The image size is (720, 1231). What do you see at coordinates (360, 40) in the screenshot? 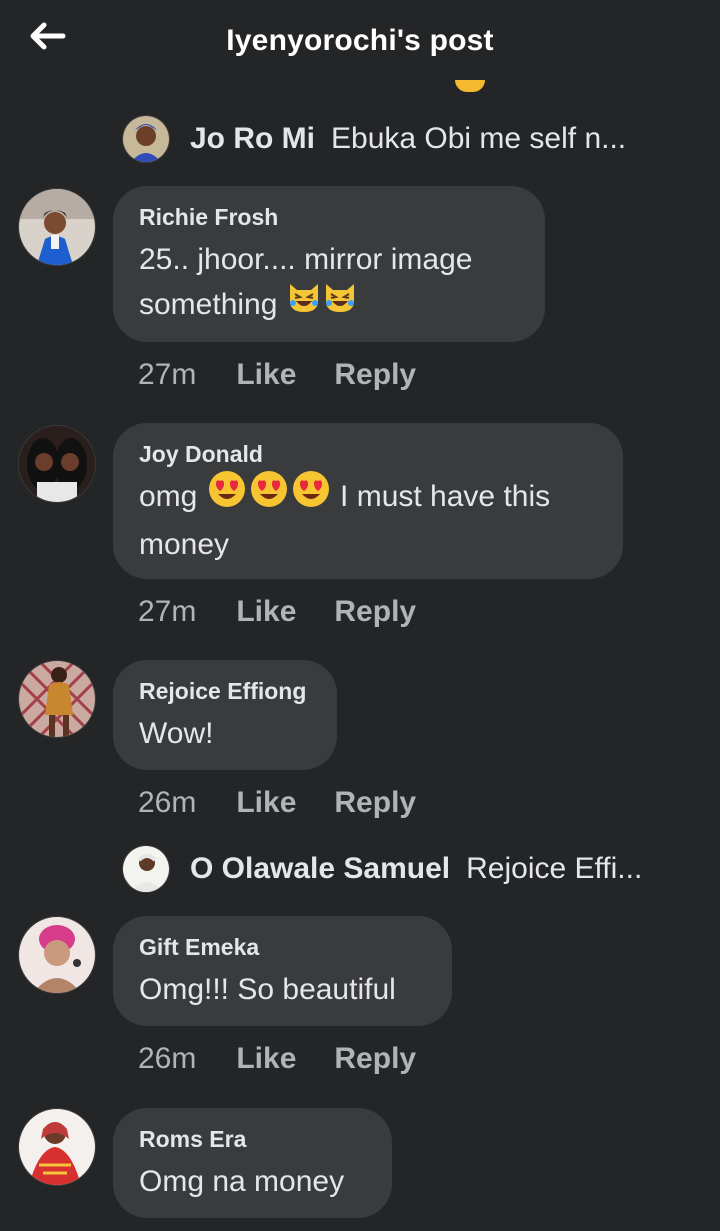
I see `page-title: Iyenyorochi's post` at bounding box center [360, 40].